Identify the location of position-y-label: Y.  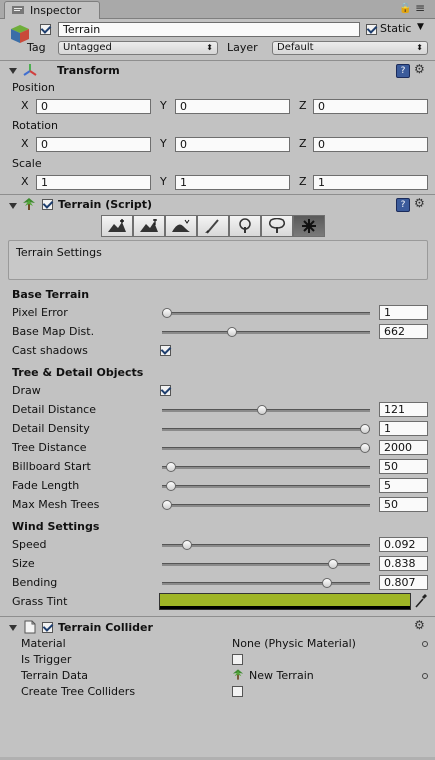
(163, 105).